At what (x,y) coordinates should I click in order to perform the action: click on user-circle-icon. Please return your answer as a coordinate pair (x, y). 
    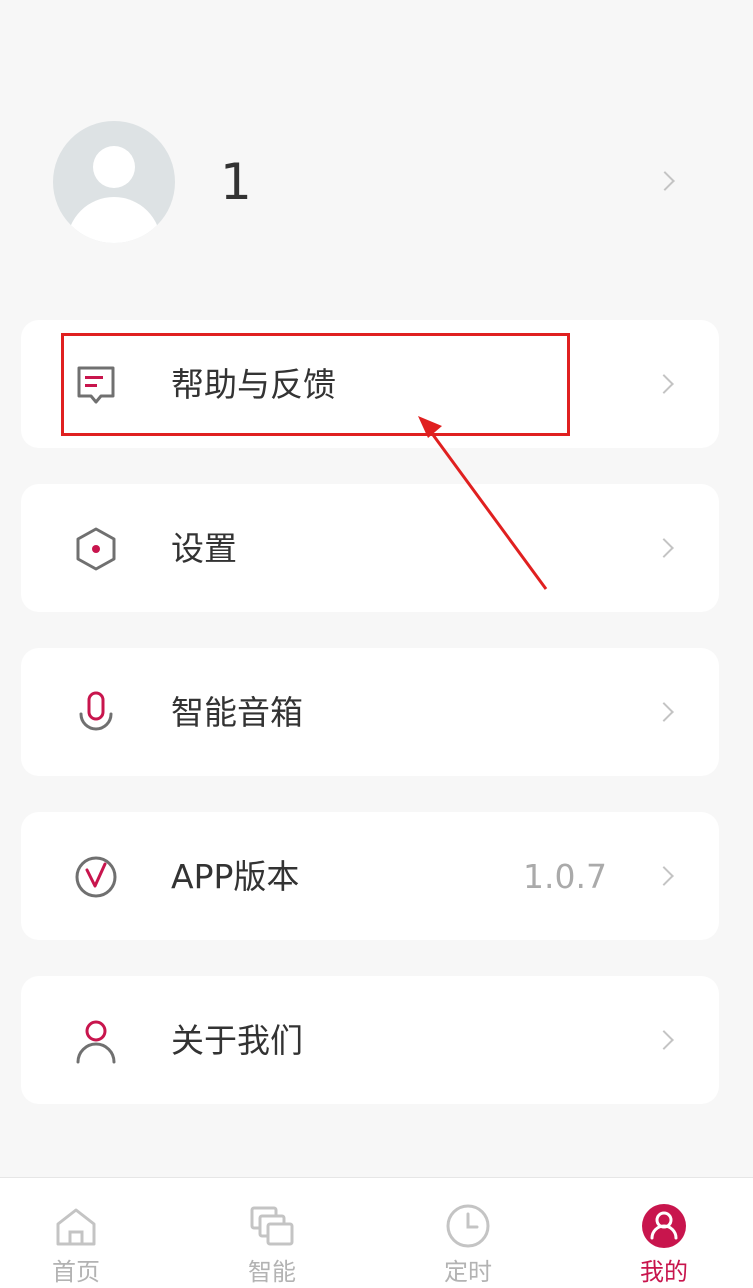
    Looking at the image, I should click on (664, 1226).